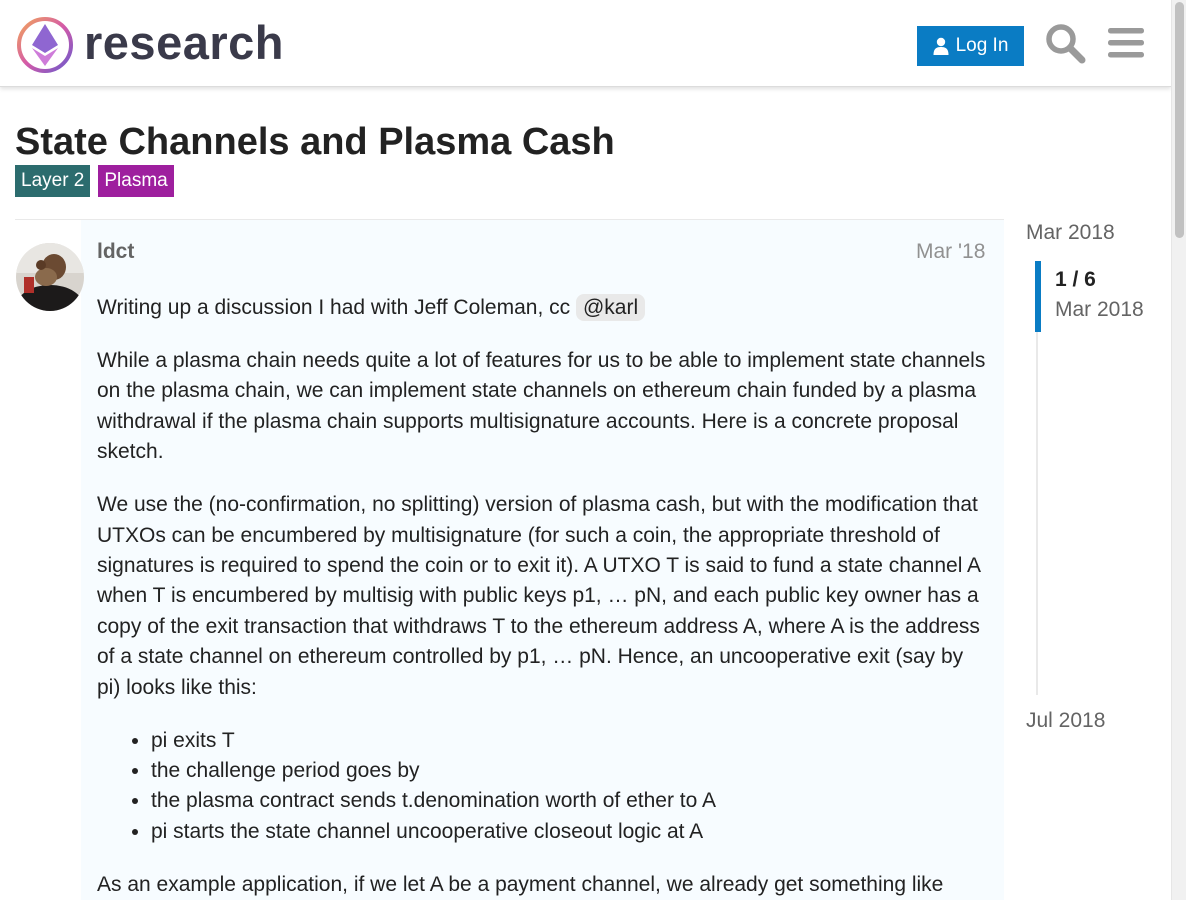  I want to click on login-label: Log In, so click(982, 45).